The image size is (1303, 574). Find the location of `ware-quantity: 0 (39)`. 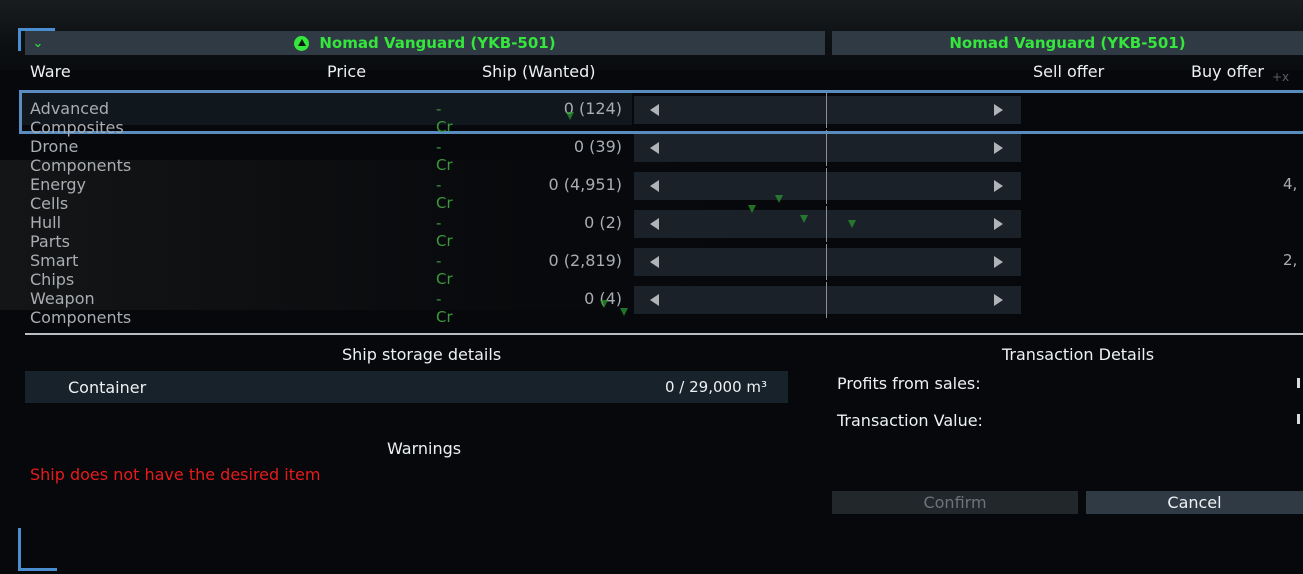

ware-quantity: 0 (39) is located at coordinates (597, 146).